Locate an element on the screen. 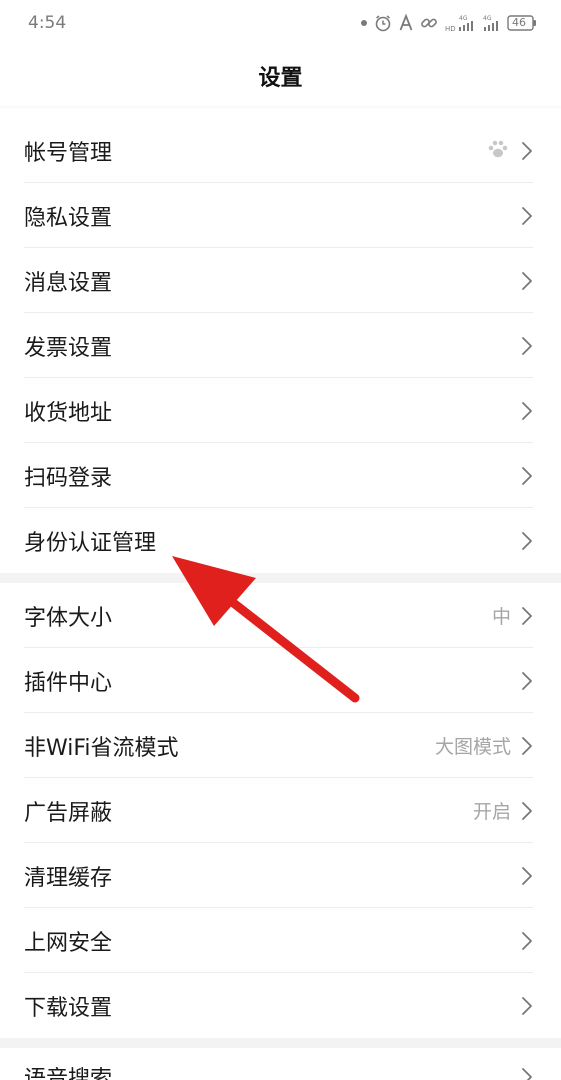 This screenshot has height=1080, width=561. settings-item-account-management: 帐号管理 is located at coordinates (280, 150).